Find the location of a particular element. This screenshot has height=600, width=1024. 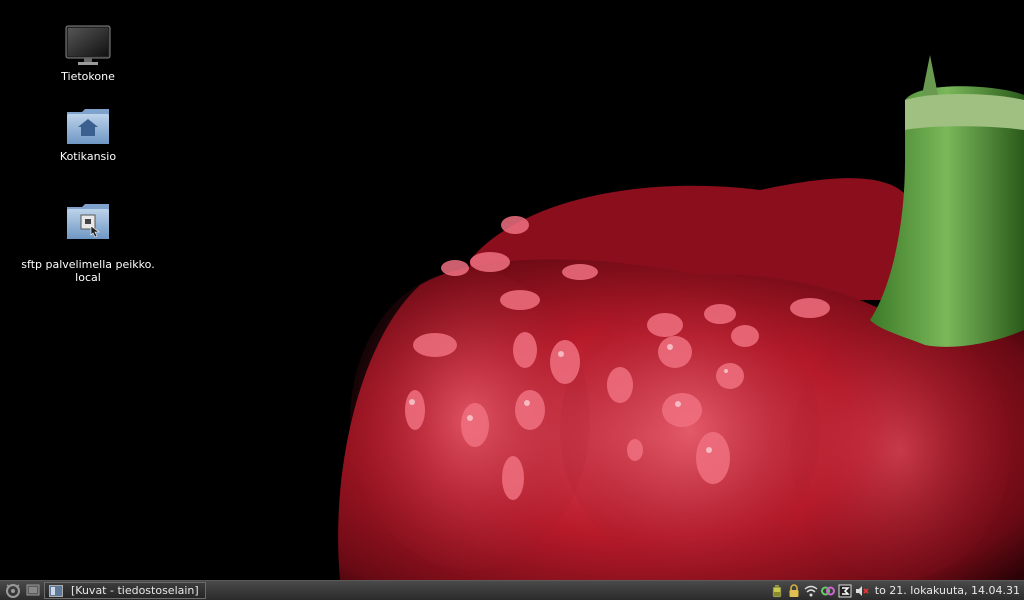

computer-monitor-icon is located at coordinates (88, 45).